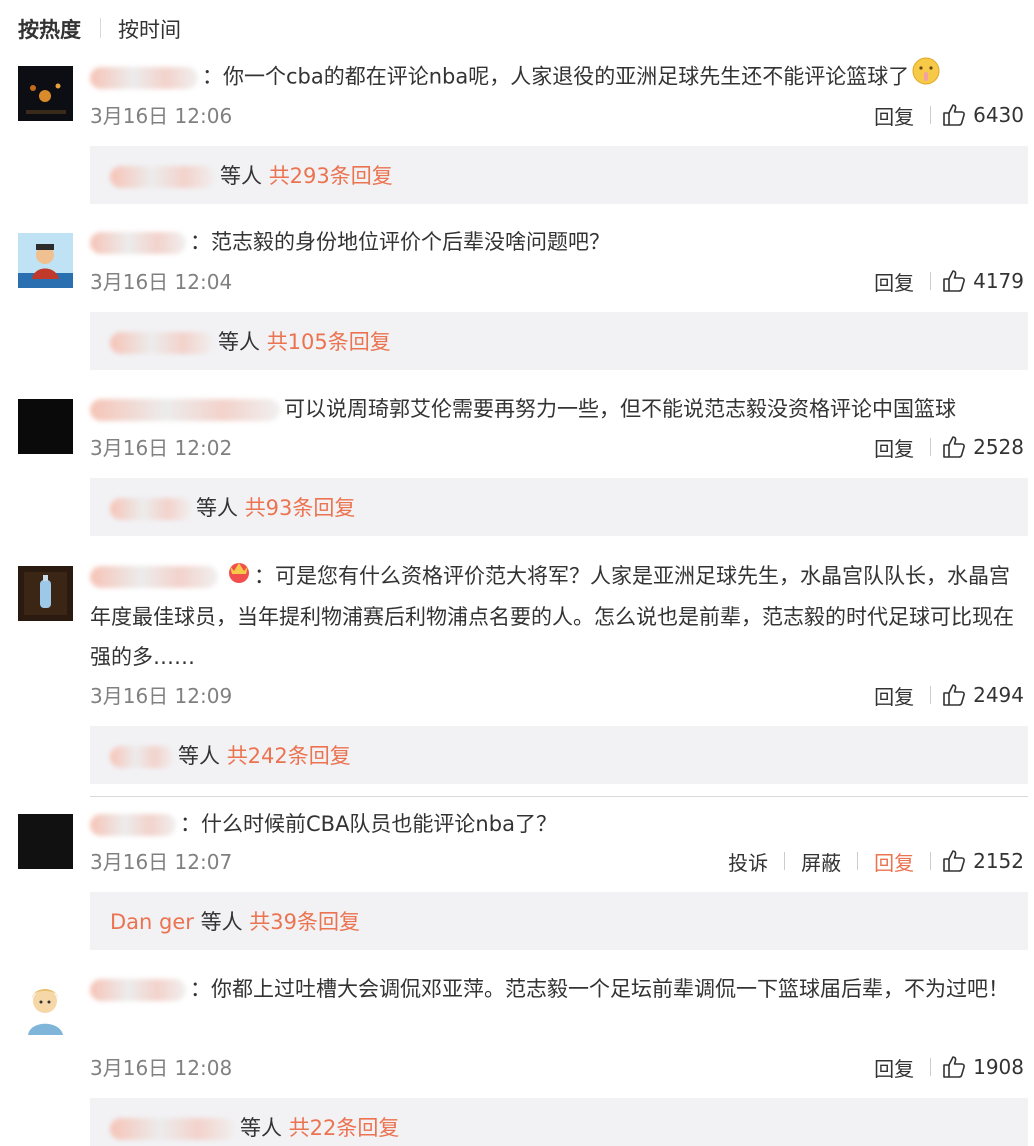  I want to click on reply-summary: Dan ger 等人 共39条回复, so click(235, 921).